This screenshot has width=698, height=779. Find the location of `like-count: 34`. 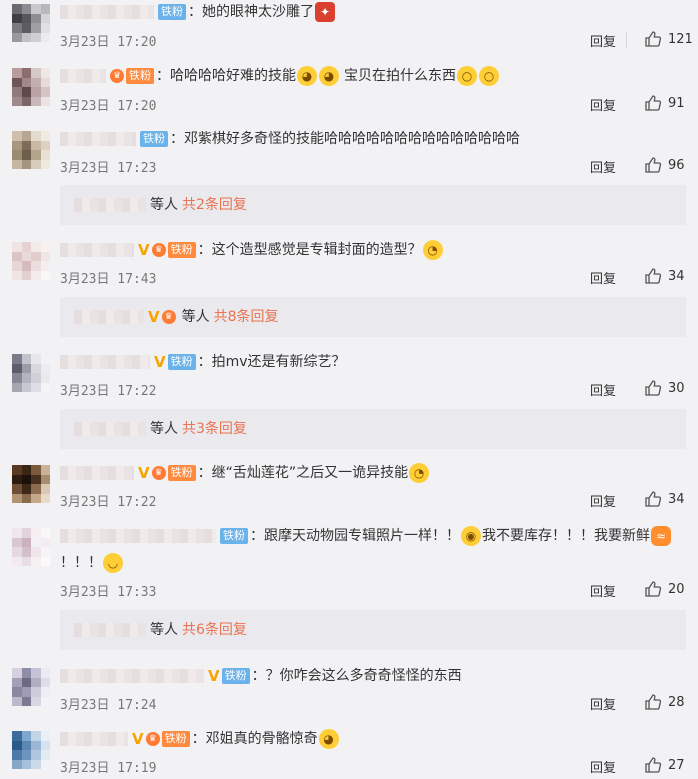

like-count: 34 is located at coordinates (676, 499).